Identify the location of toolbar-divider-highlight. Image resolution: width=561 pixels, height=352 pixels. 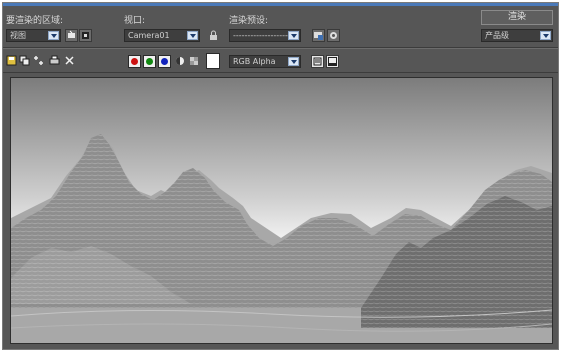
(280, 48).